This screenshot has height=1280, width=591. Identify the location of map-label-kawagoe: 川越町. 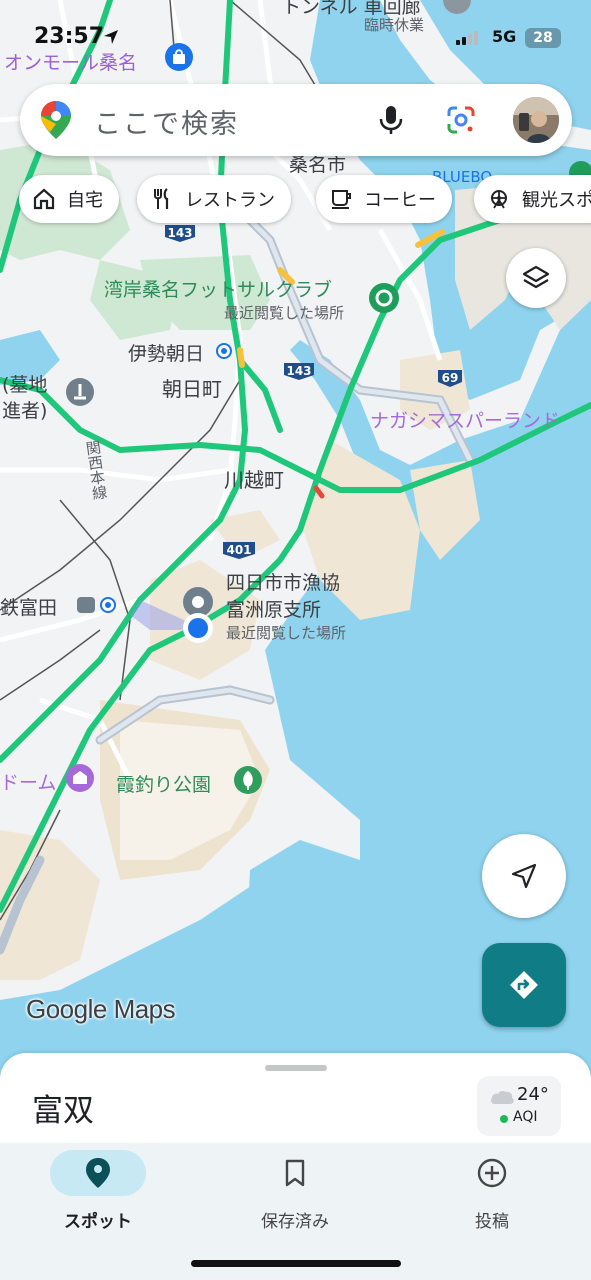
(254, 480).